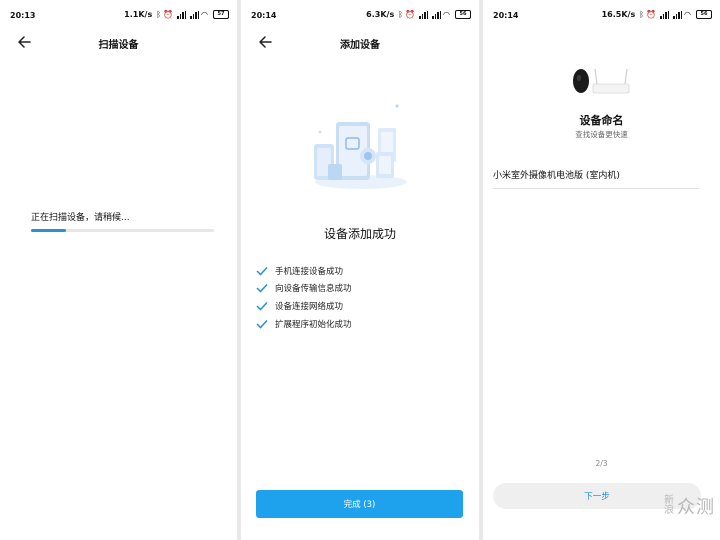  I want to click on list-item: 扩展程序初始化成功, so click(304, 324).